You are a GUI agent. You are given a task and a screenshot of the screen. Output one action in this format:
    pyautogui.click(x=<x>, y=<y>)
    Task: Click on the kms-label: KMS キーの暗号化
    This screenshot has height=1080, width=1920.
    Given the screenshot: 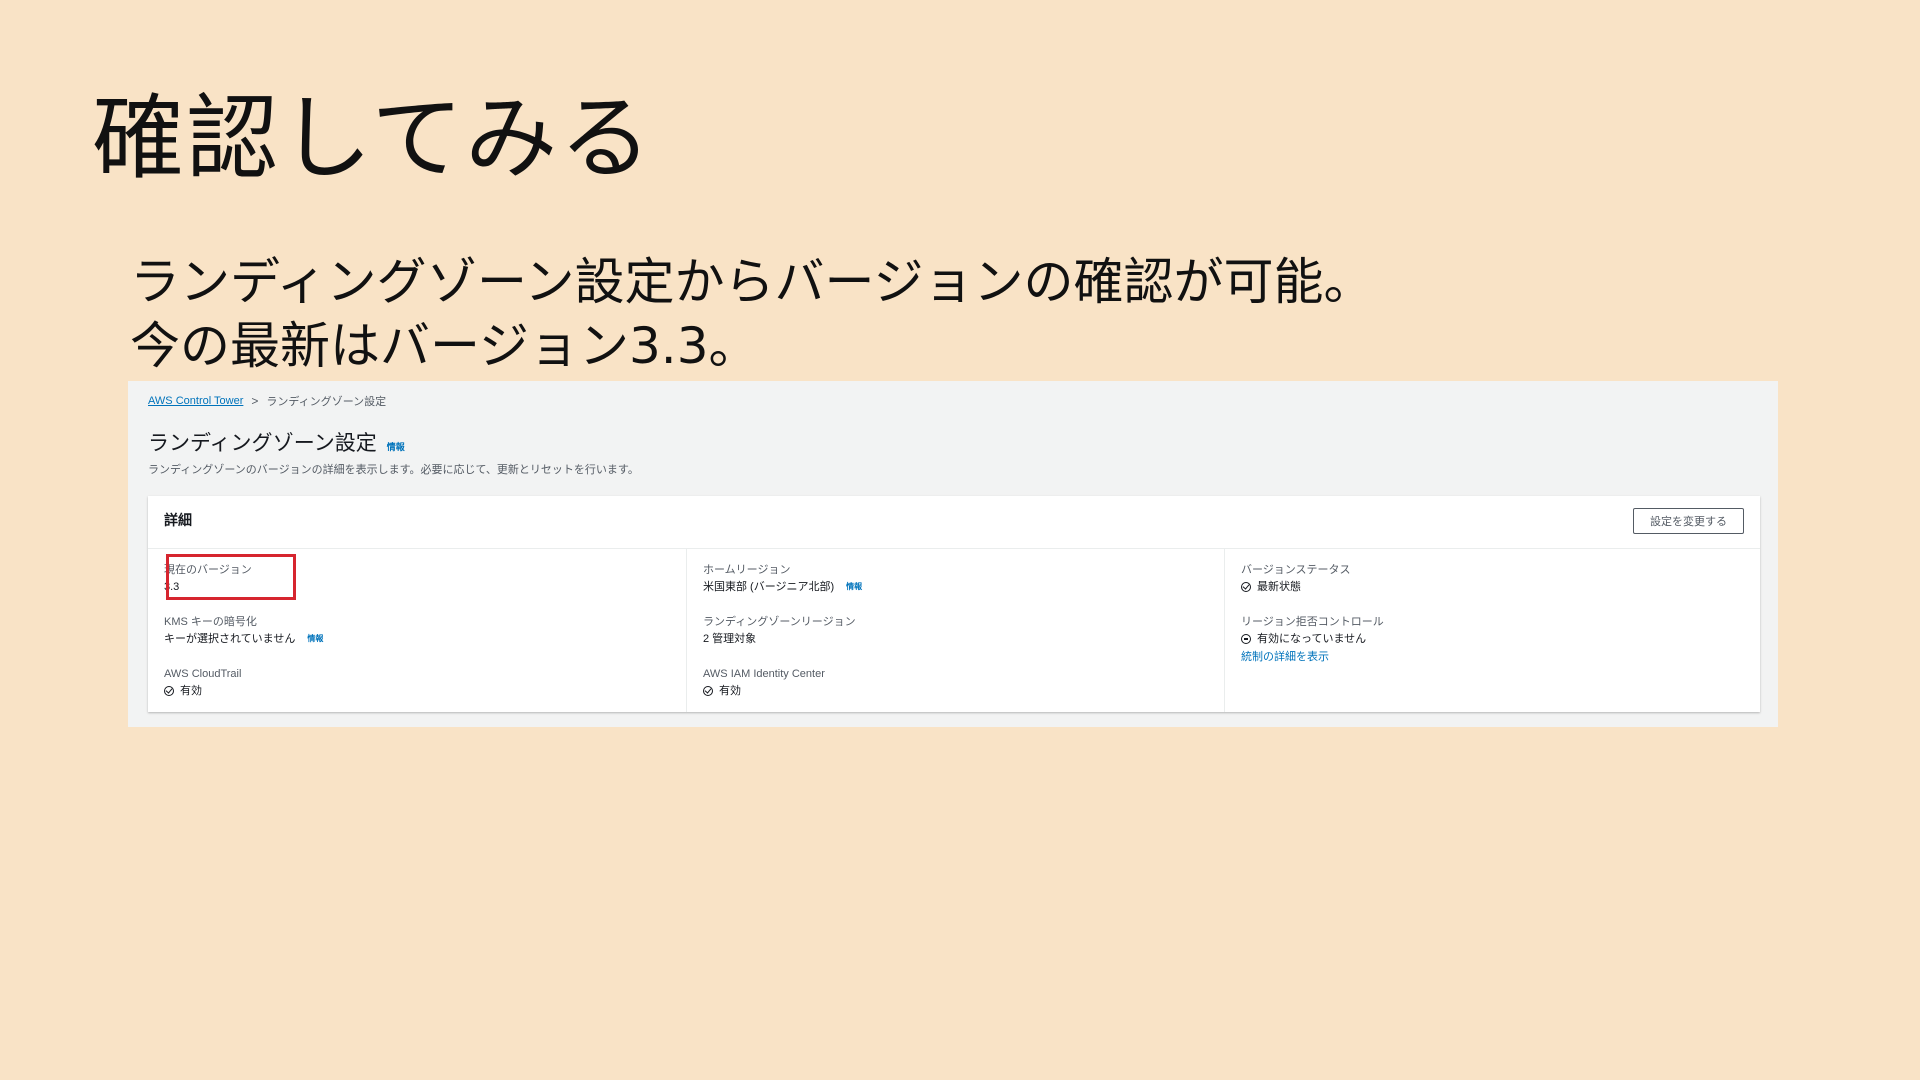 What is the action you would take?
    pyautogui.click(x=210, y=622)
    